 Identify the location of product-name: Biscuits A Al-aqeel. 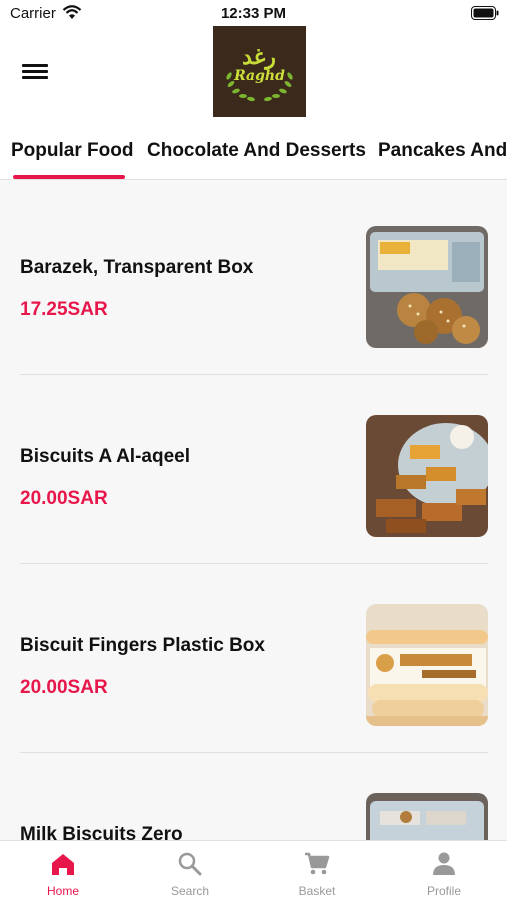
(105, 456).